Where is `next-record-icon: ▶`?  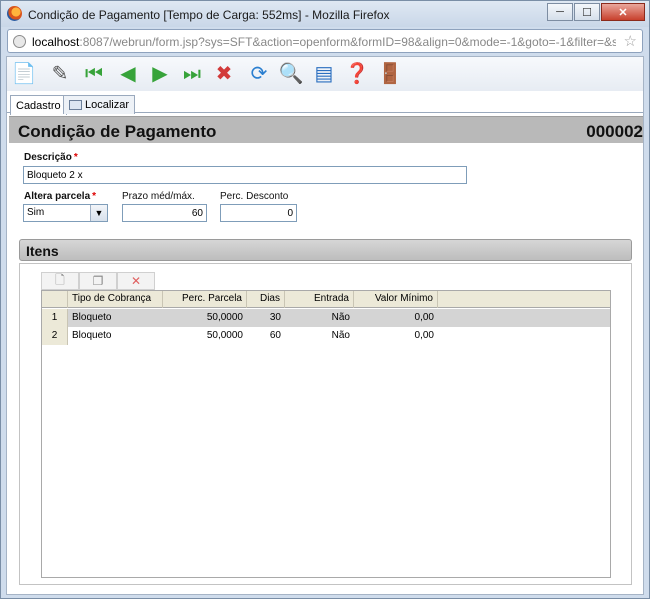
next-record-icon: ▶ is located at coordinates (160, 74).